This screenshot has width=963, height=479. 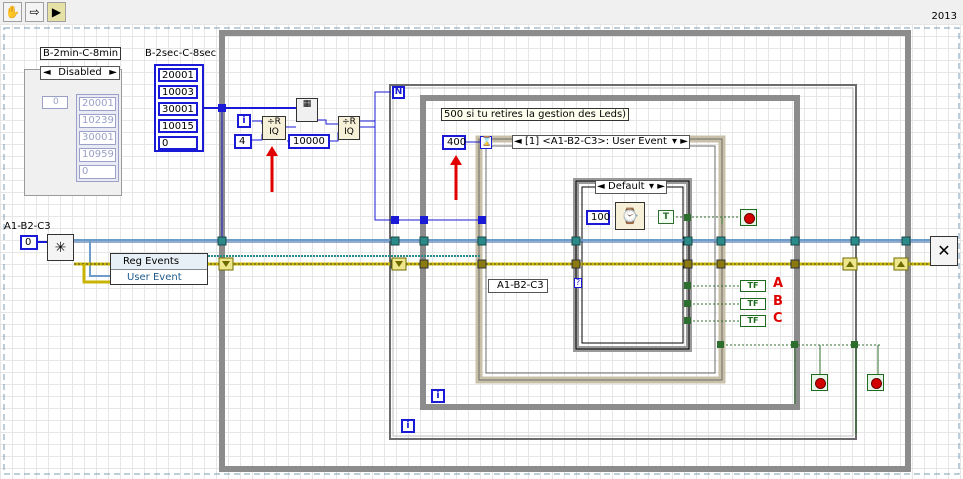 I want to click on case-selector: ◄ Default ▾ ►, so click(x=631, y=187).